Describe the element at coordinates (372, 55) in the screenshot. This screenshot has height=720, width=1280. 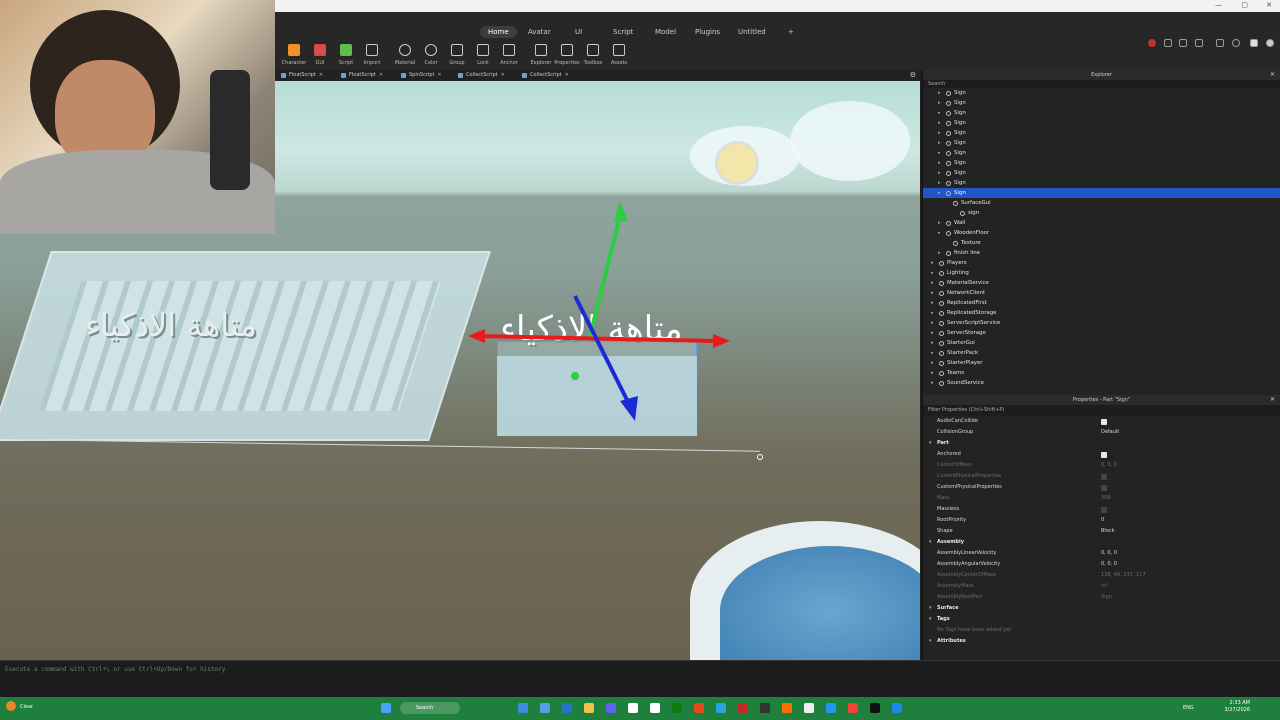
I see `import-button: Import` at that location.